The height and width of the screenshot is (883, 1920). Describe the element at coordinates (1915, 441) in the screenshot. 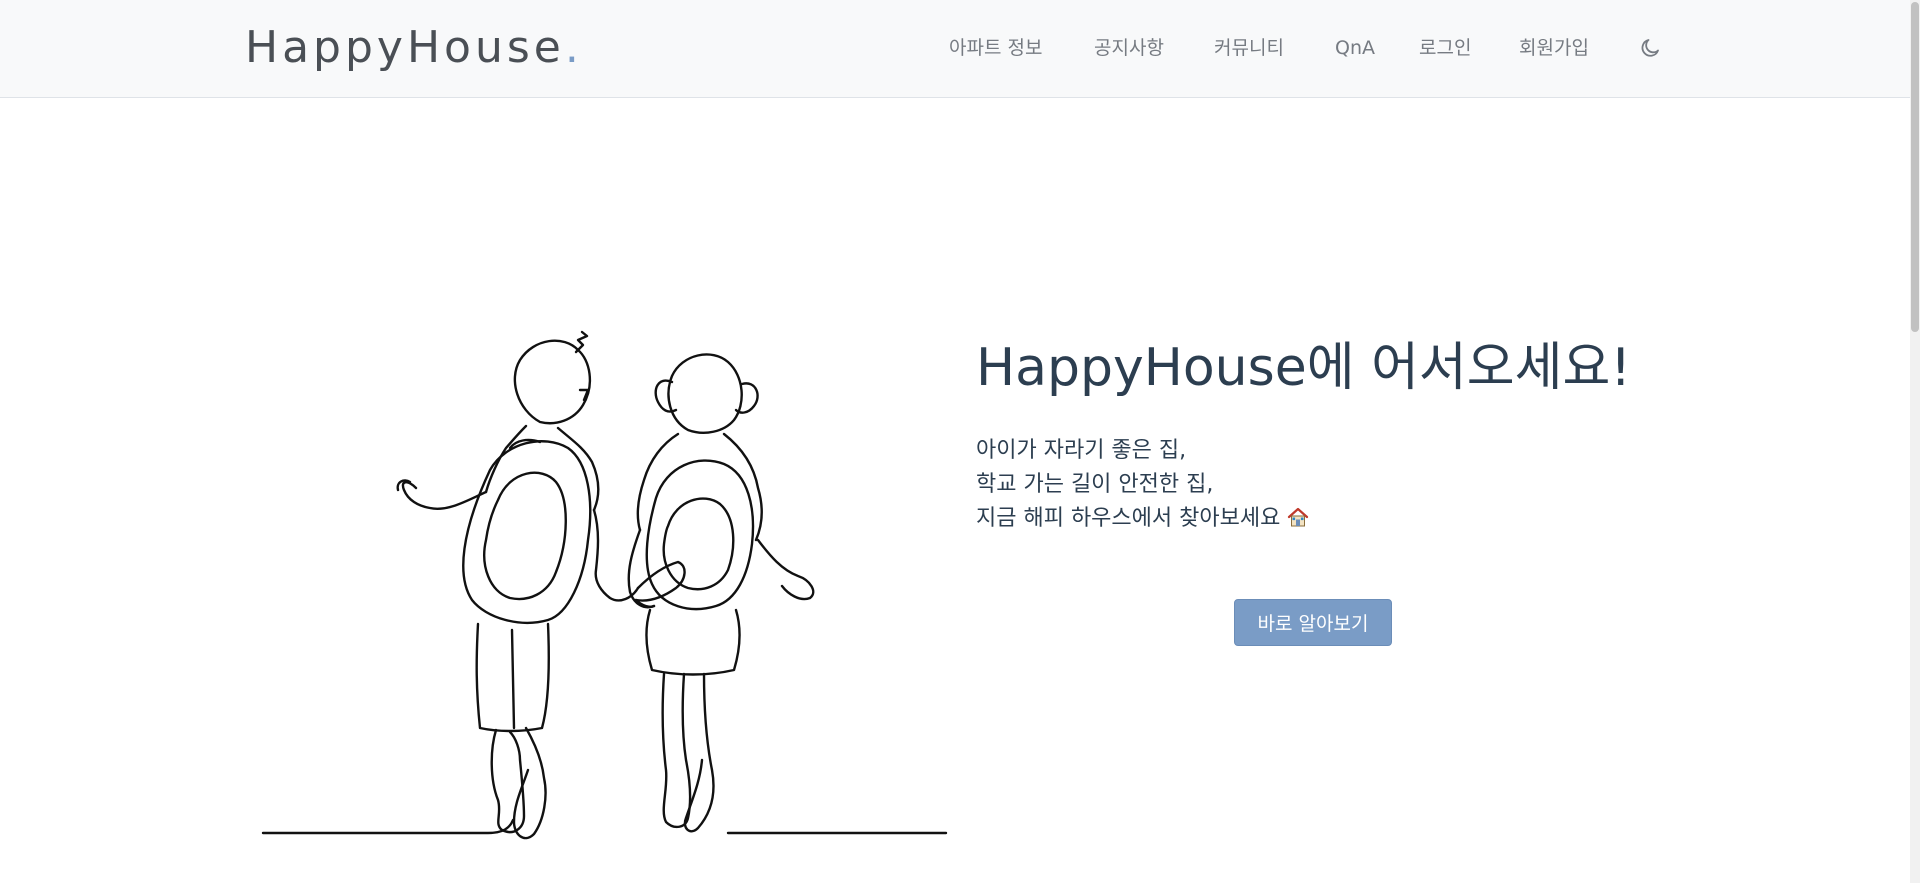

I see `page-scrollbar` at that location.